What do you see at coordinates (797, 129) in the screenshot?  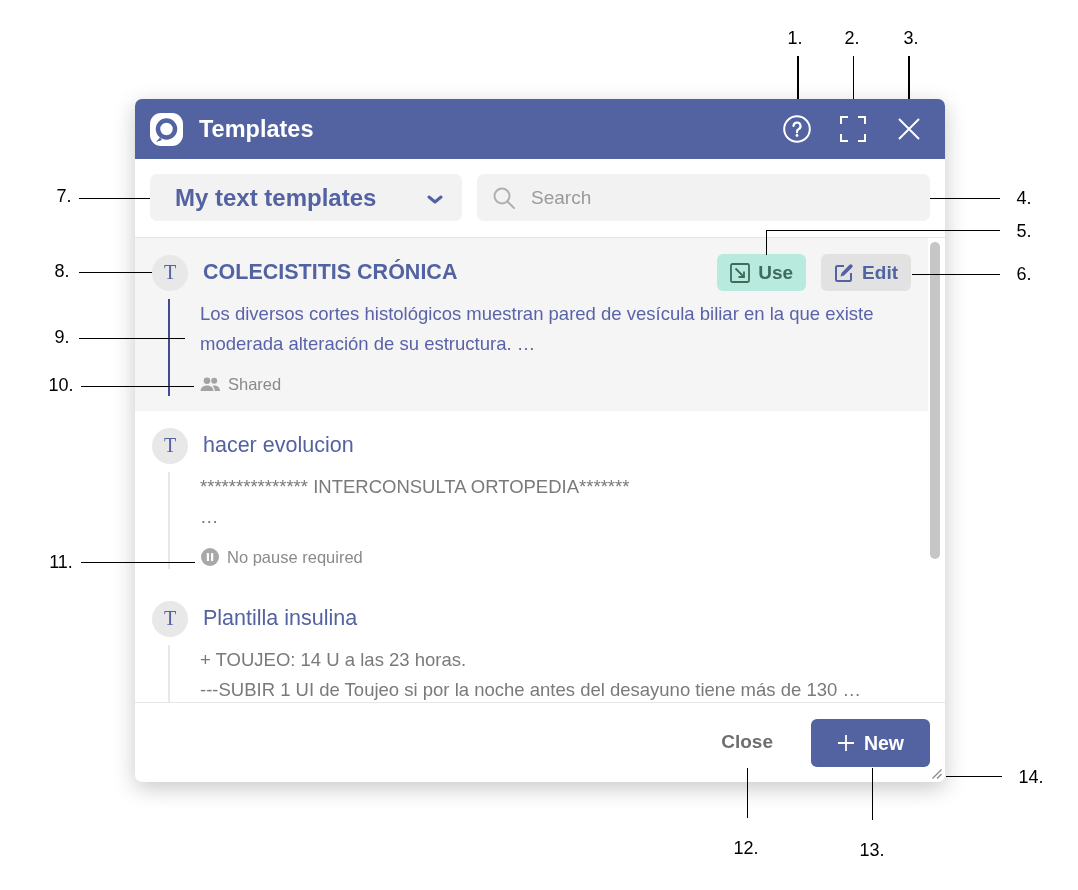 I see `help-icon` at bounding box center [797, 129].